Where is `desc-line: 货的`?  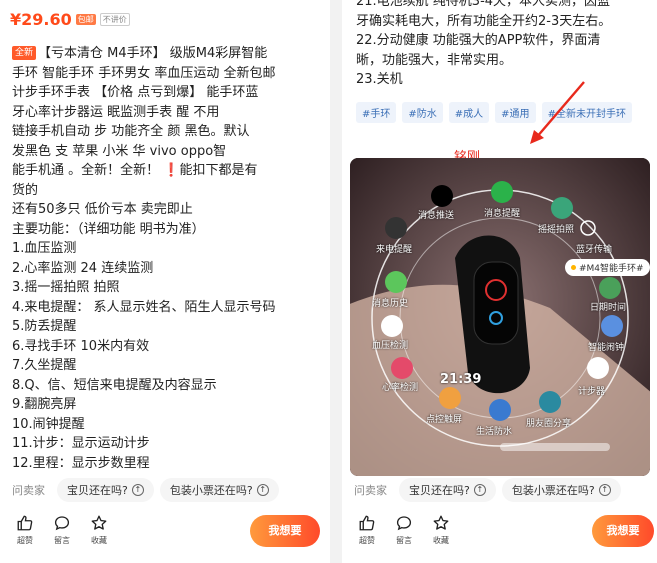 desc-line: 货的 is located at coordinates (25, 190).